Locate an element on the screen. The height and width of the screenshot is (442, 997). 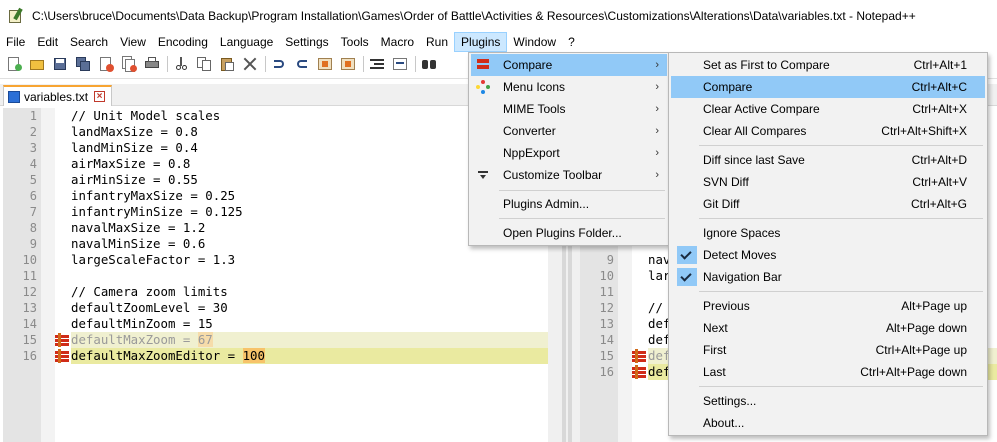
code-line: 8 navalMaxSize = 1.2 is located at coordinates (275, 228).